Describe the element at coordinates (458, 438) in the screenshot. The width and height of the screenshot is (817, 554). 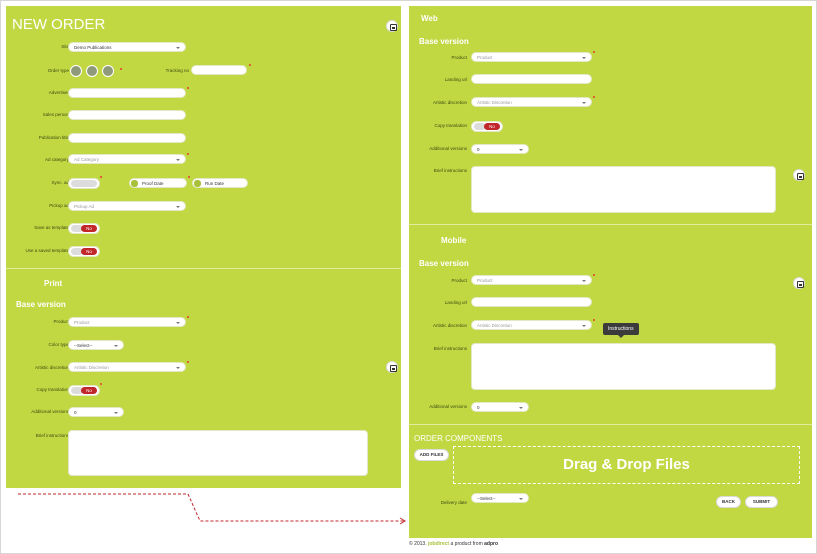
I see `components-heading: ORDER COMPONENTS` at that location.